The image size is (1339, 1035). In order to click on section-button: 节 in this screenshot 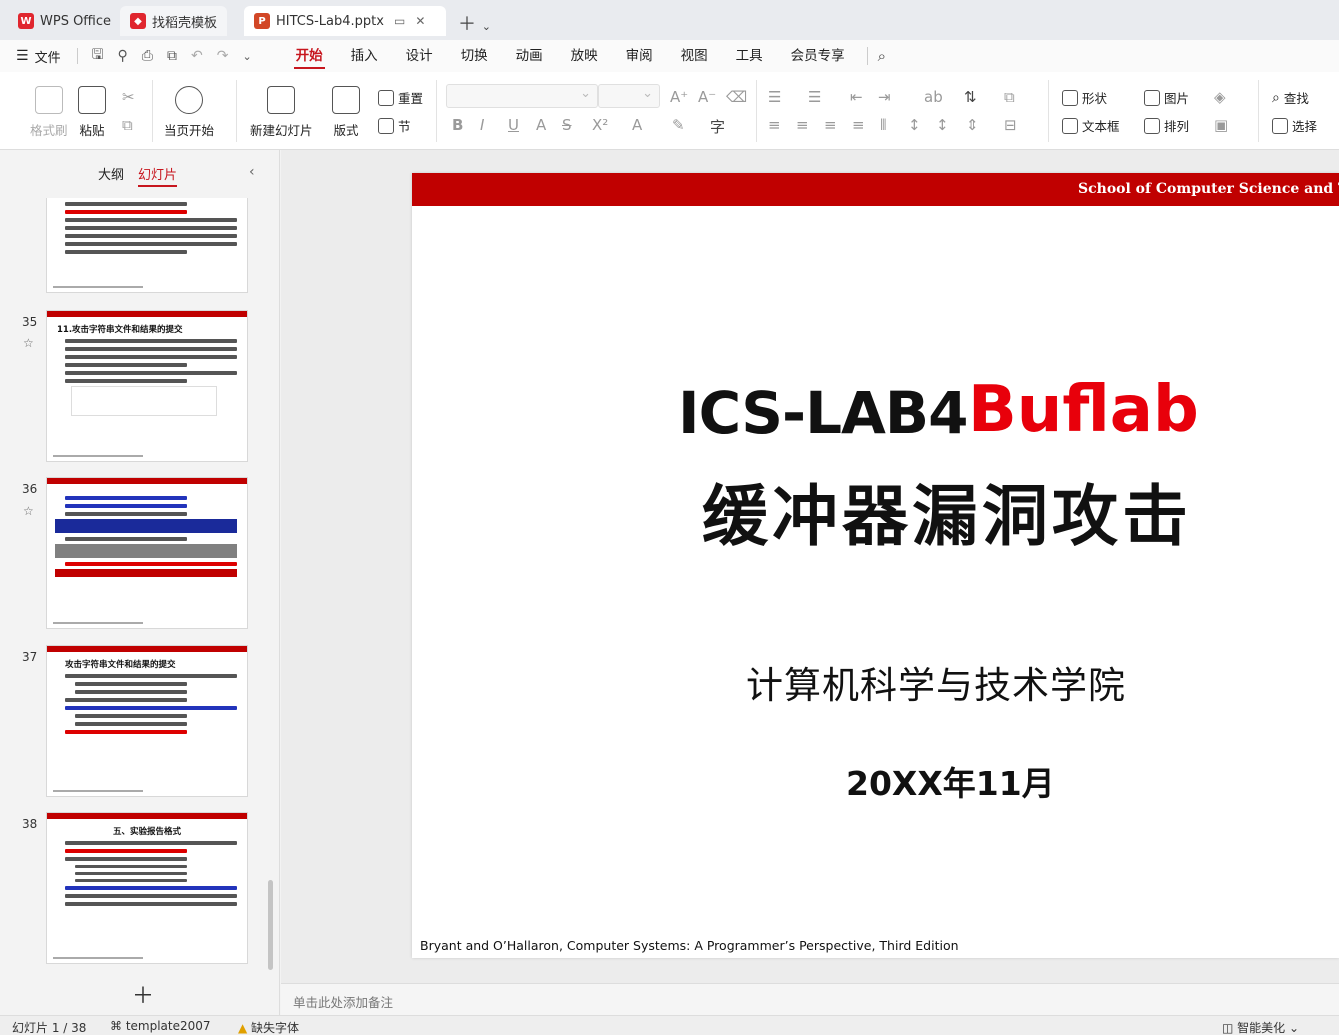, I will do `click(394, 125)`.